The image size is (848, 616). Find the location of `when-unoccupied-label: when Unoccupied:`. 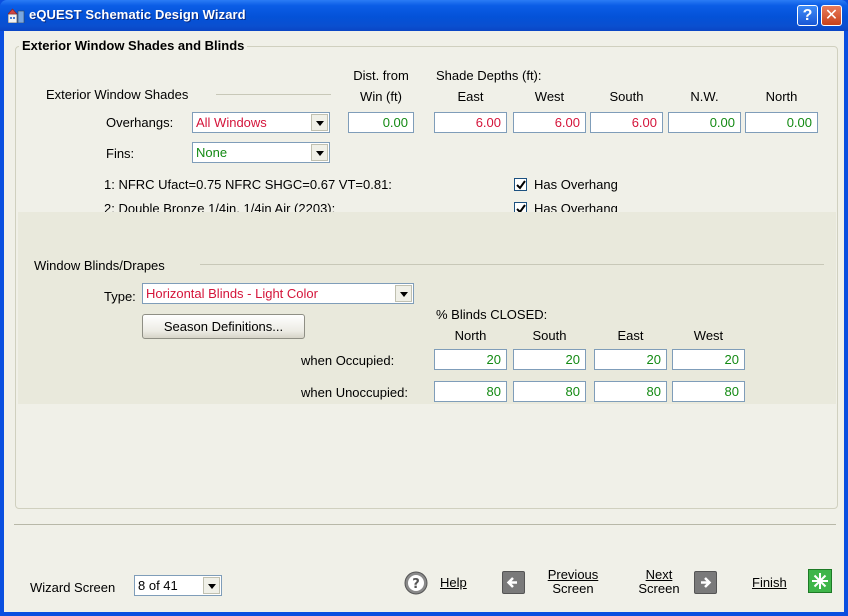

when-unoccupied-label: when Unoccupied: is located at coordinates (354, 392).